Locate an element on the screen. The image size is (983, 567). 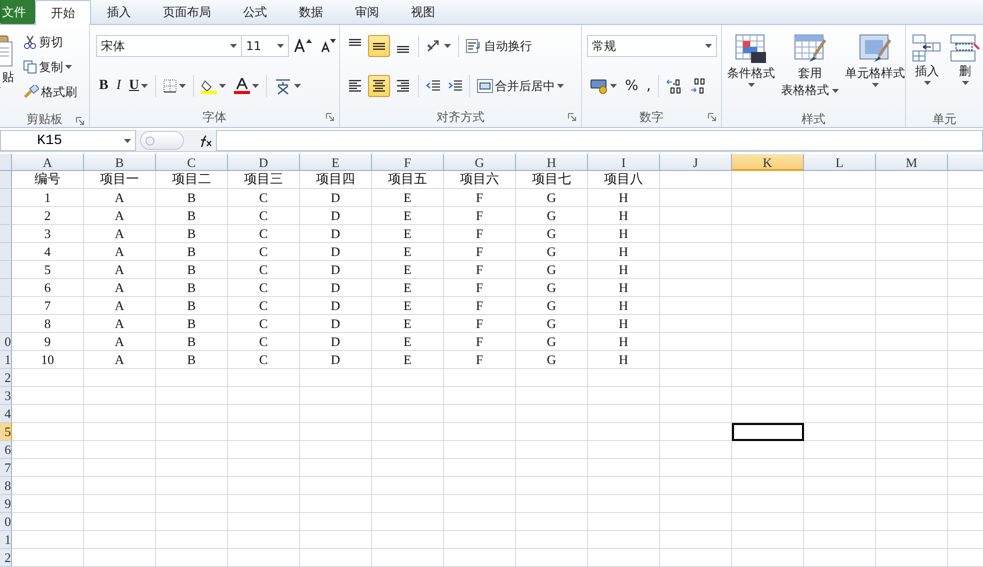
middle-align-button is located at coordinates (379, 46).